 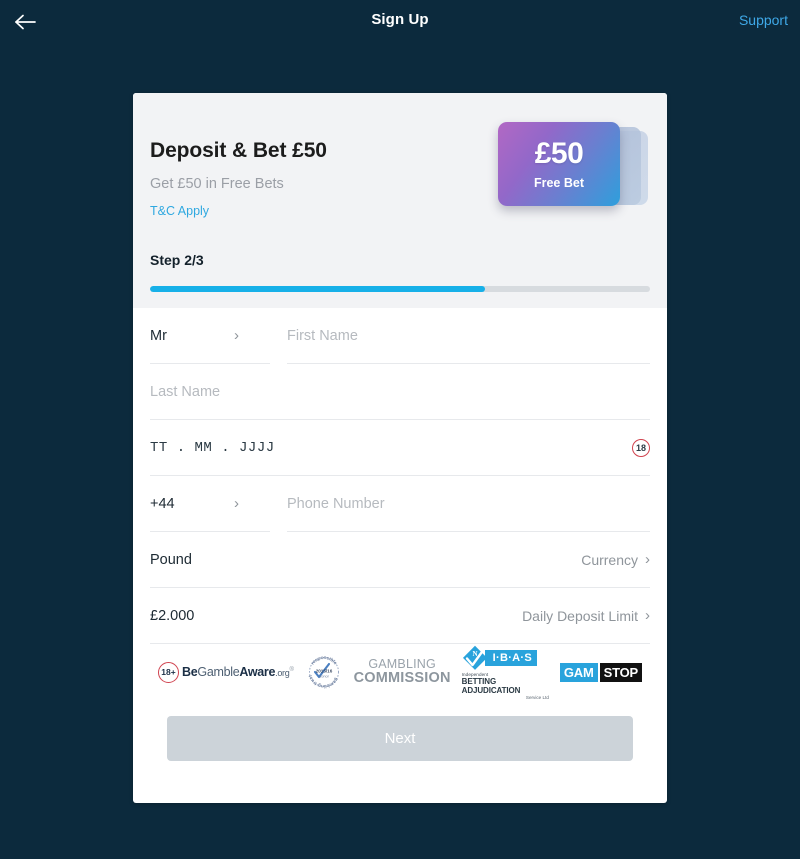 What do you see at coordinates (190, 672) in the screenshot?
I see `bga-part1: Be` at bounding box center [190, 672].